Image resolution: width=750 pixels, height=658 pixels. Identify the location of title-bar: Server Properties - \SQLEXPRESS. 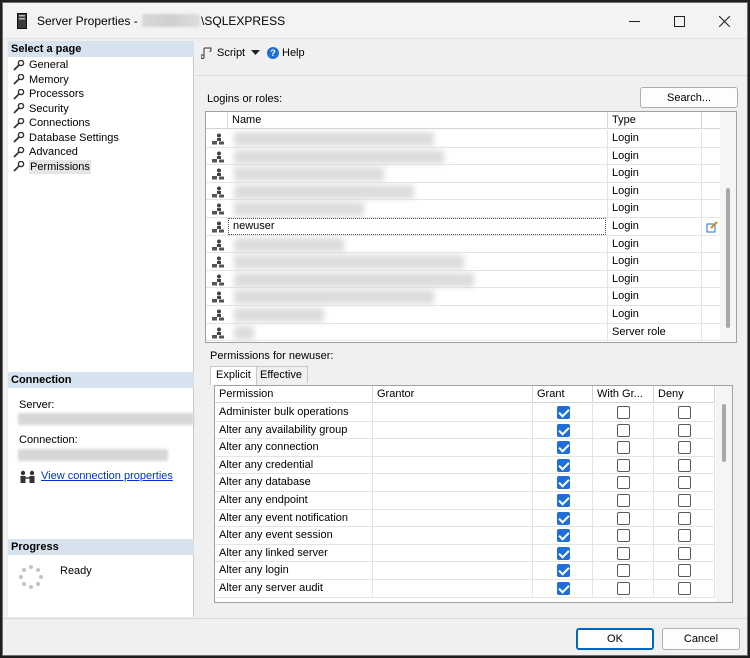
(375, 21).